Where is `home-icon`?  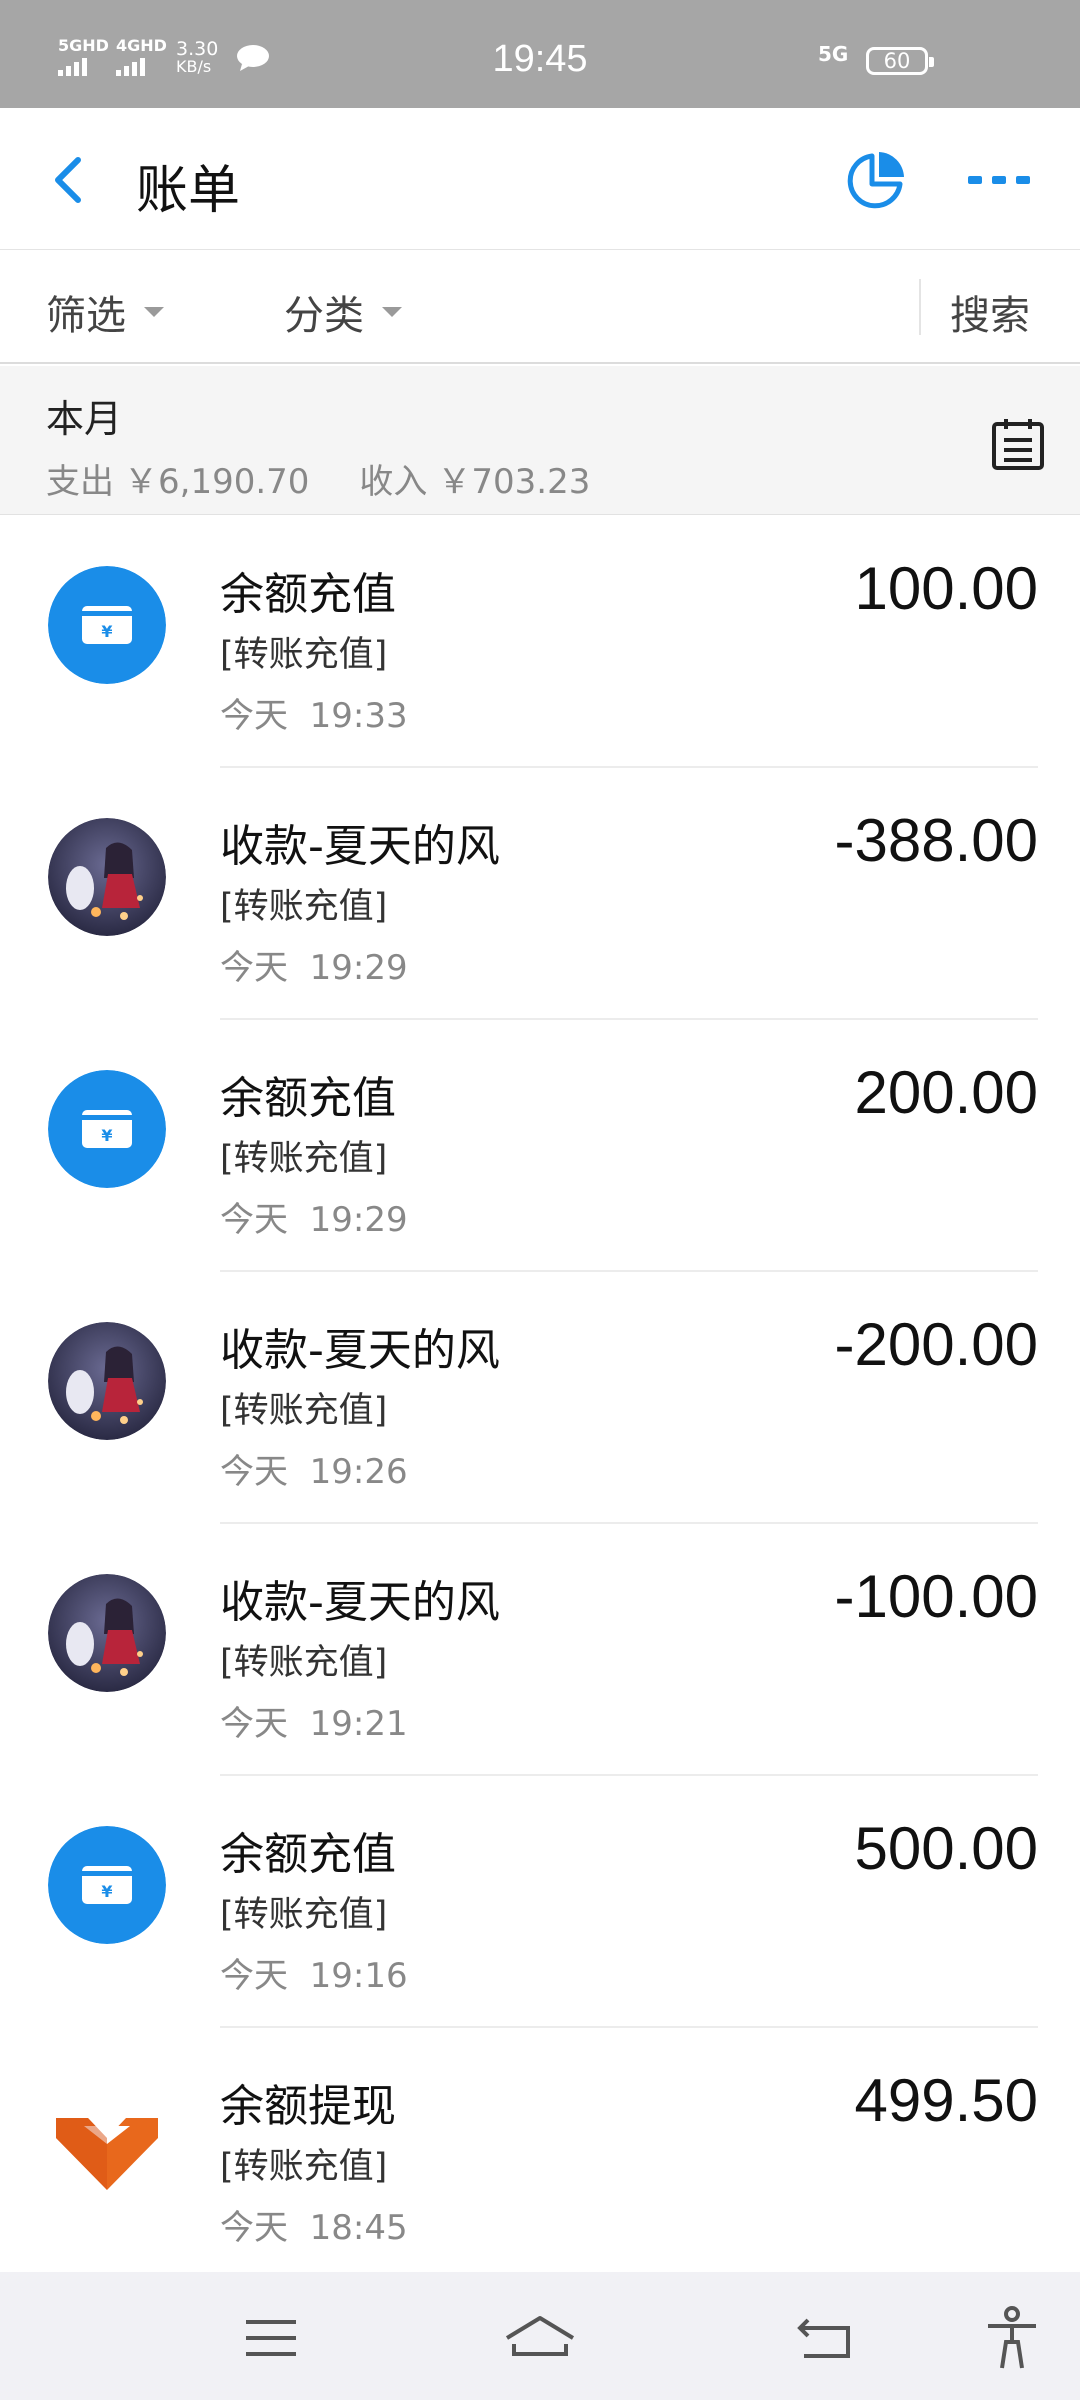
home-icon is located at coordinates (540, 2337).